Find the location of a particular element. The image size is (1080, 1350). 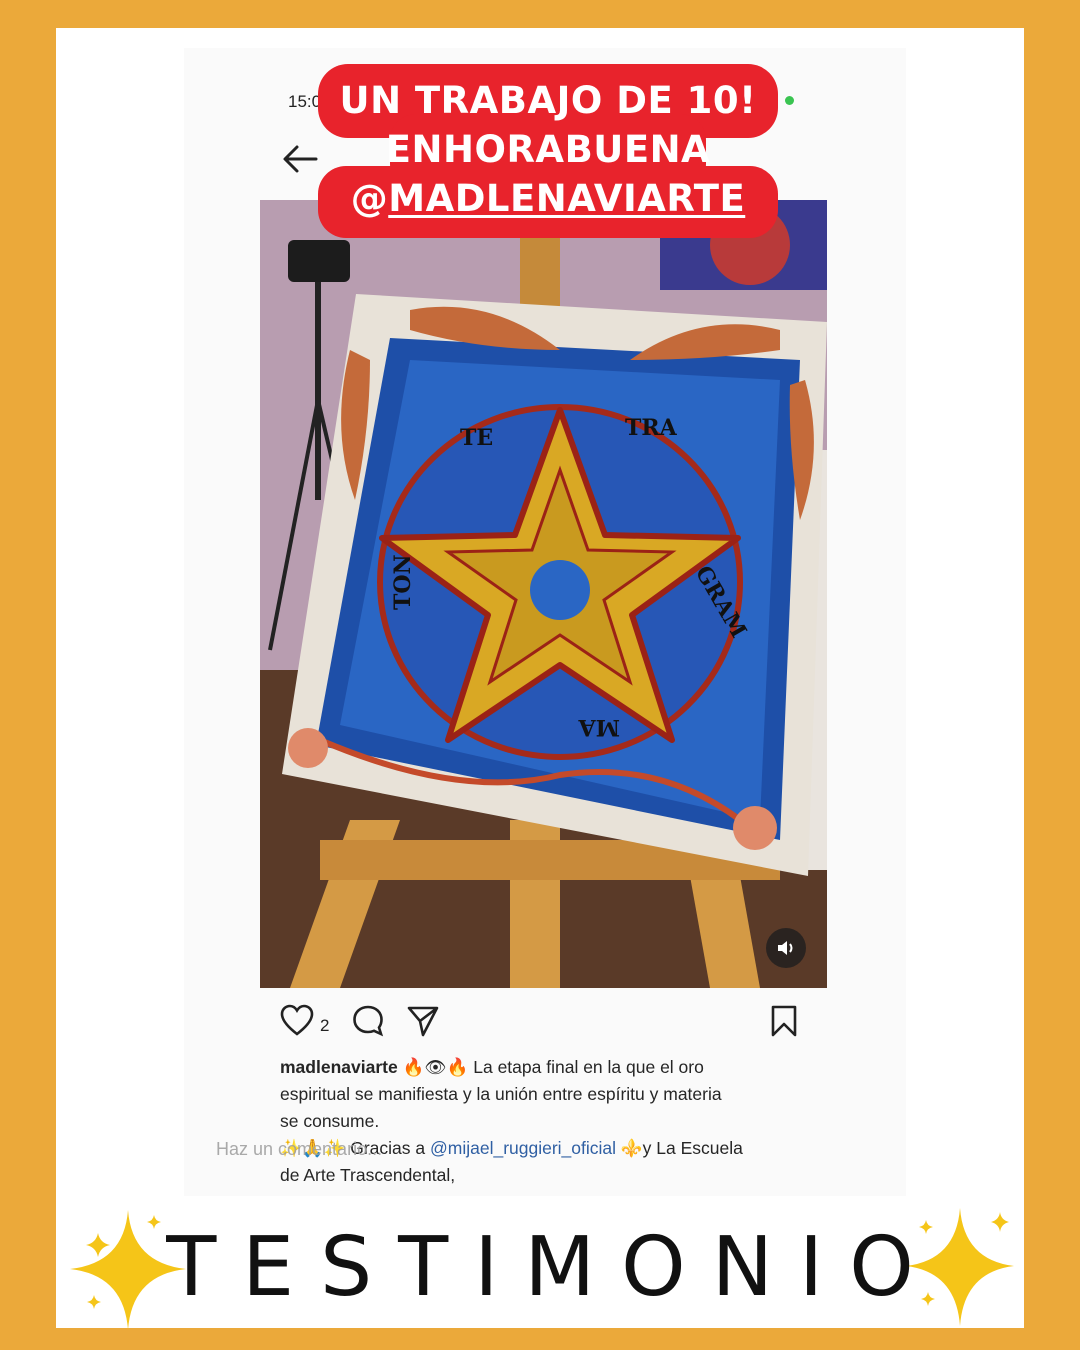

share-icon is located at coordinates (423, 1021).